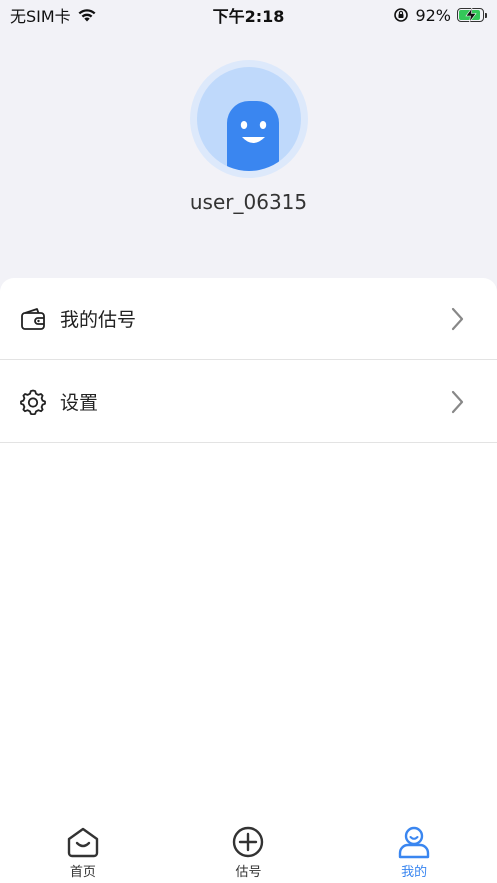  Describe the element at coordinates (248, 319) in the screenshot. I see `menu-item-my-valuations: 我的估号` at that location.